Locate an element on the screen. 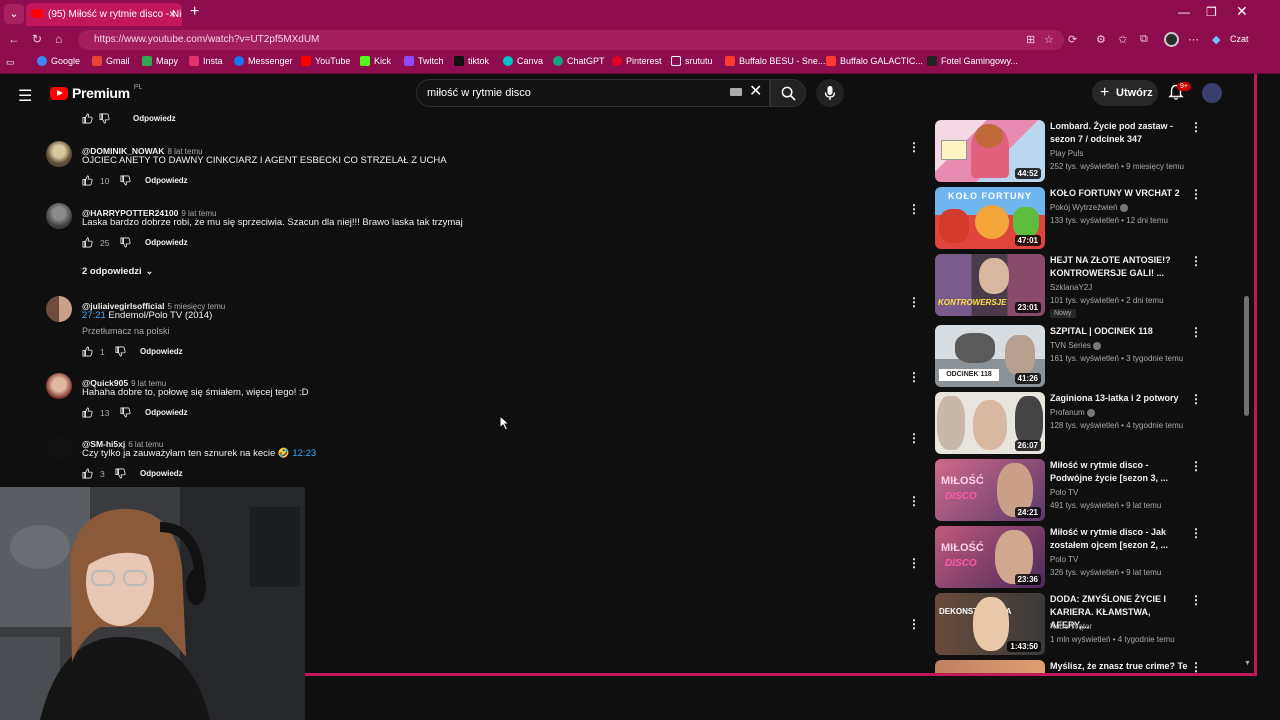 The image size is (1280, 720). browser-tab-active: (95) Miłość w rytmie disco - Nie je × is located at coordinates (104, 14).